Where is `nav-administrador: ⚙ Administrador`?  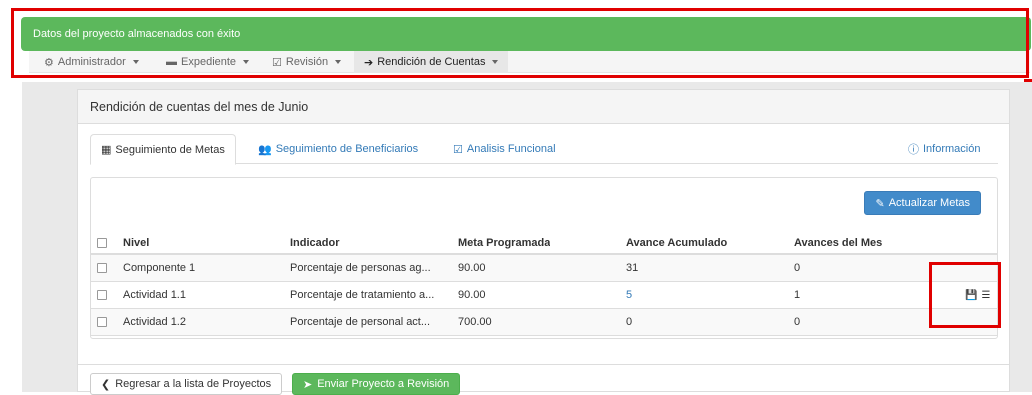
nav-administrador: ⚙ Administrador is located at coordinates (91, 62).